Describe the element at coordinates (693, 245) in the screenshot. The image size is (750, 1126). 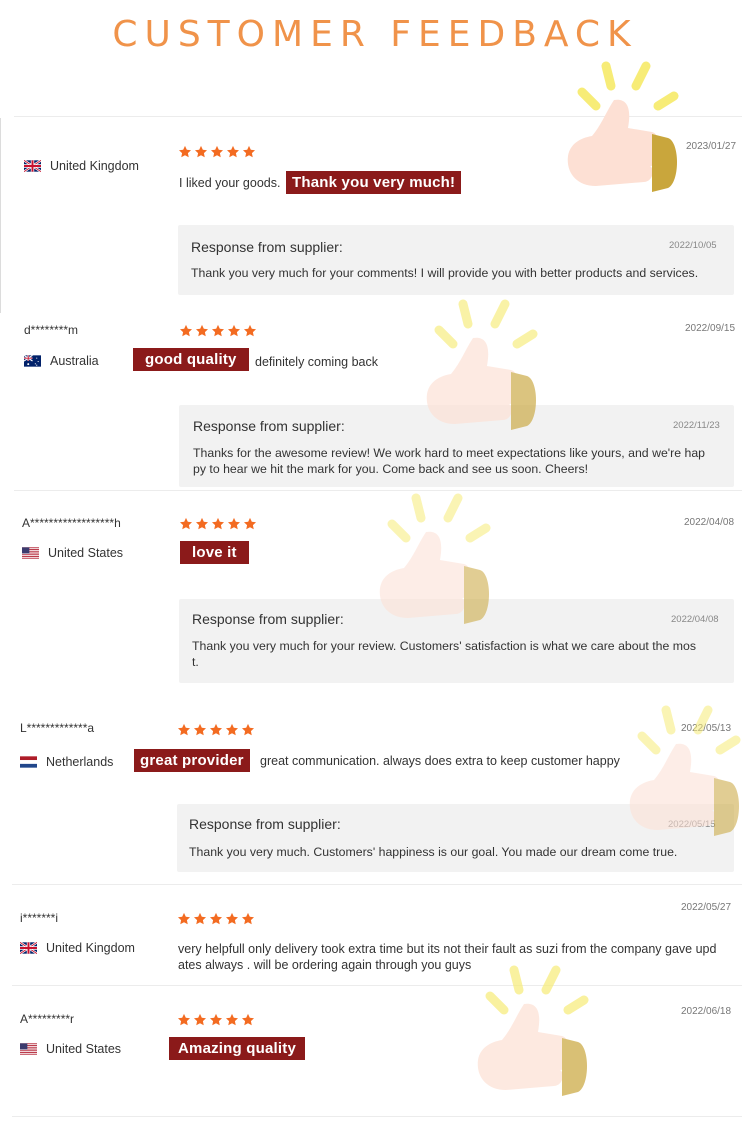
I see `response-date: 2022/10/05` at that location.